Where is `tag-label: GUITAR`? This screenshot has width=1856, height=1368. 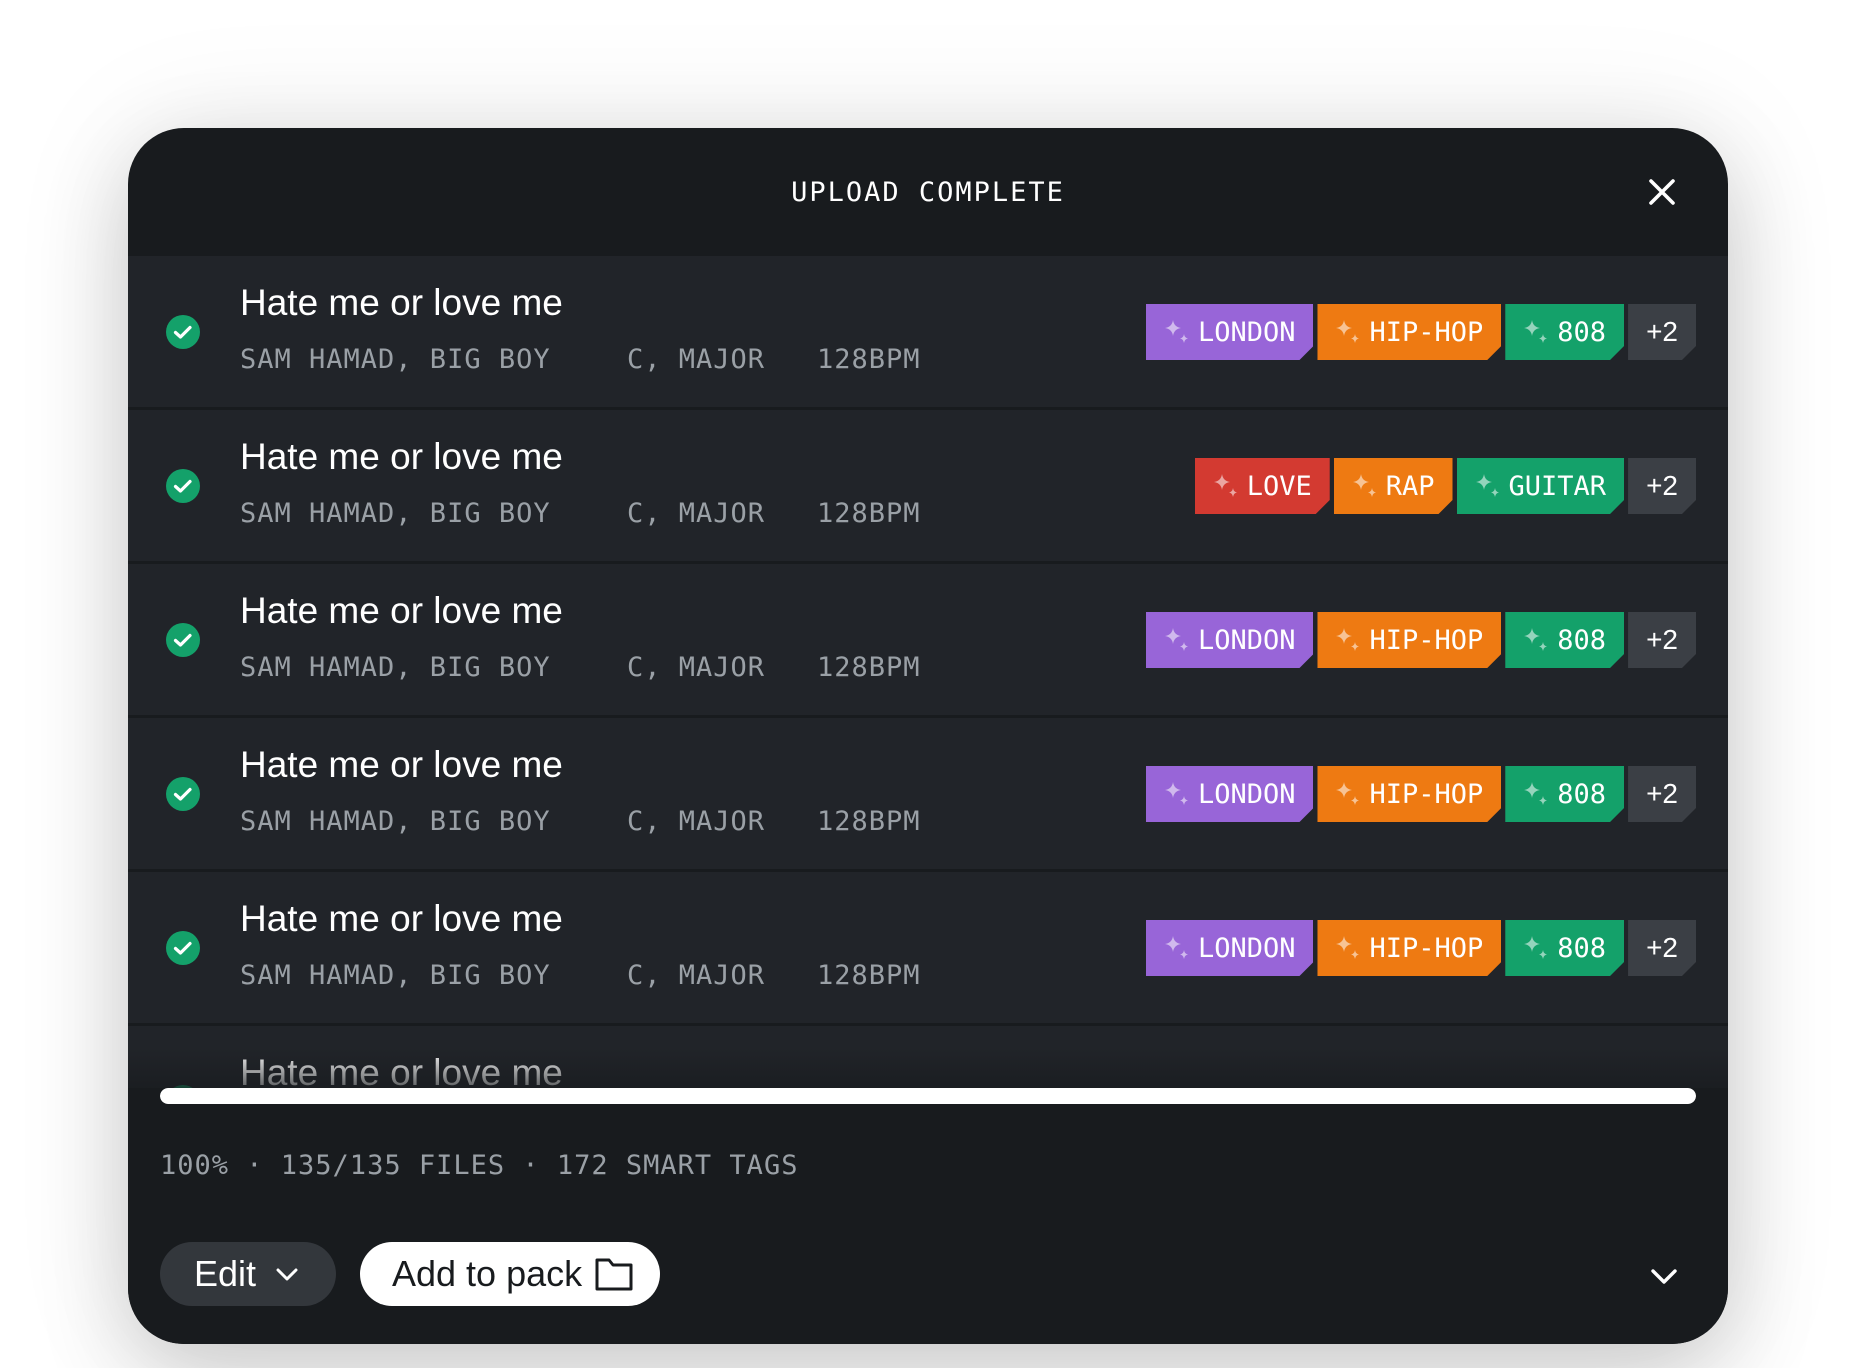
tag-label: GUITAR is located at coordinates (1557, 486).